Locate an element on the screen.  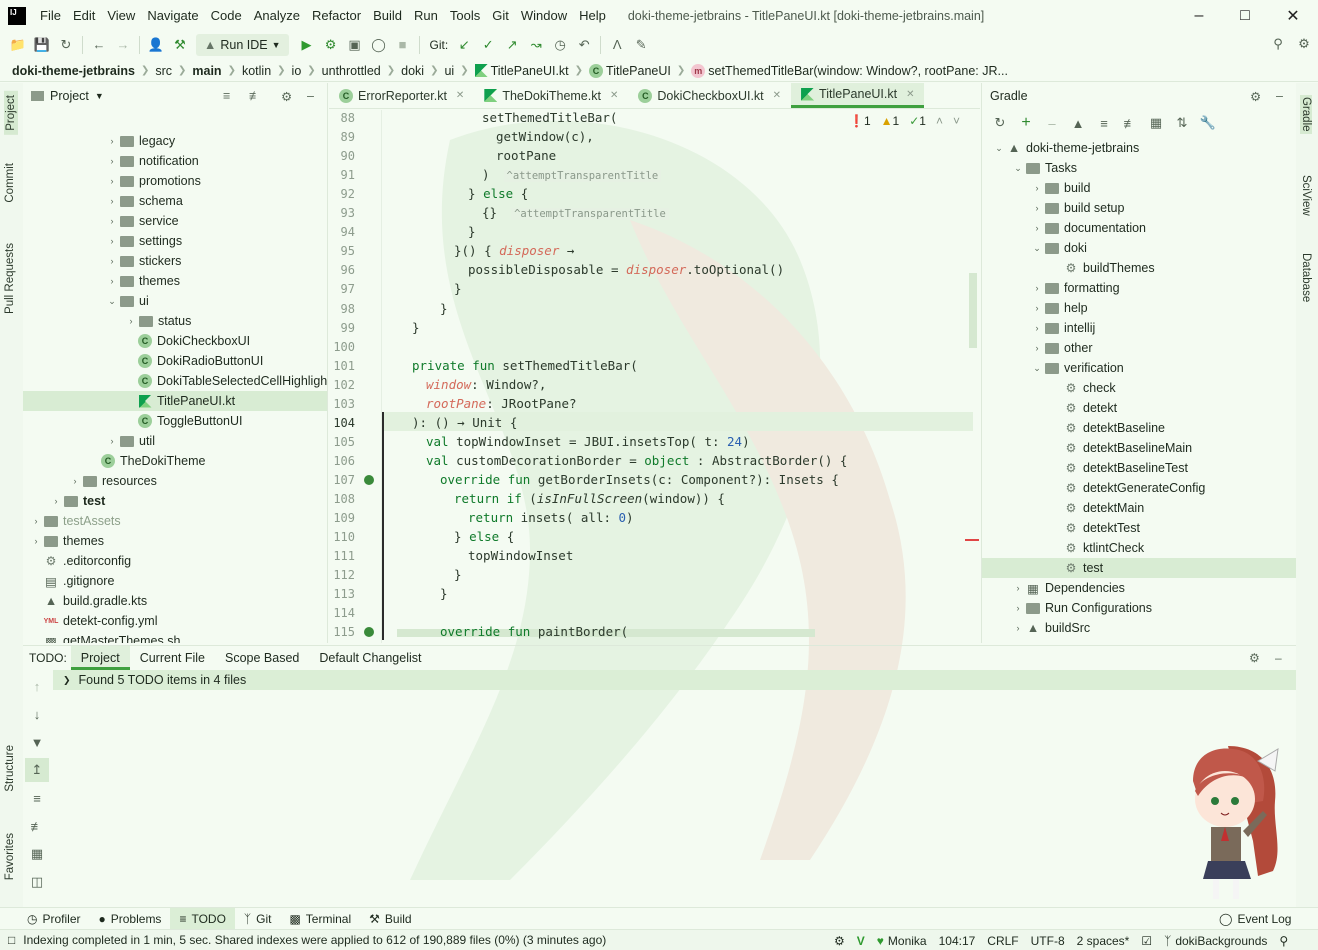
project-tree-row: › service is located at coordinates (142, 221).